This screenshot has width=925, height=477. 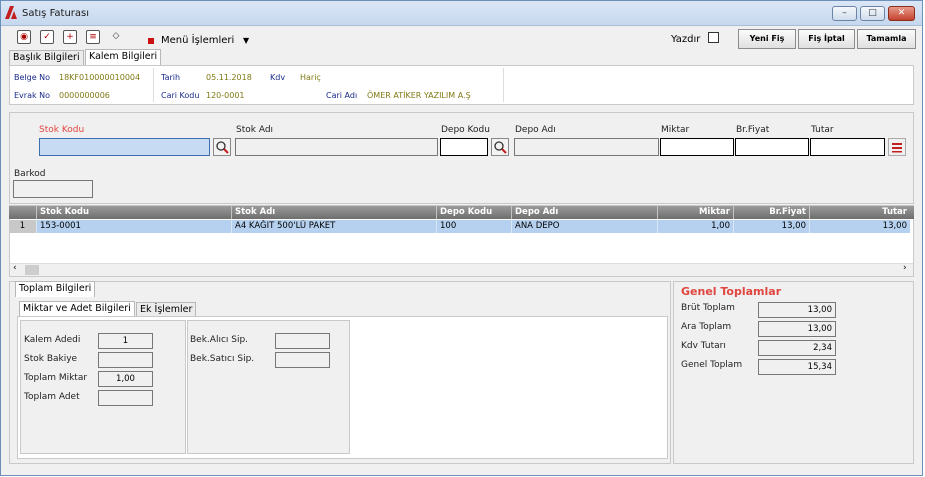 I want to click on column-header-br-fiyat: Br.Fiyat, so click(x=772, y=212).